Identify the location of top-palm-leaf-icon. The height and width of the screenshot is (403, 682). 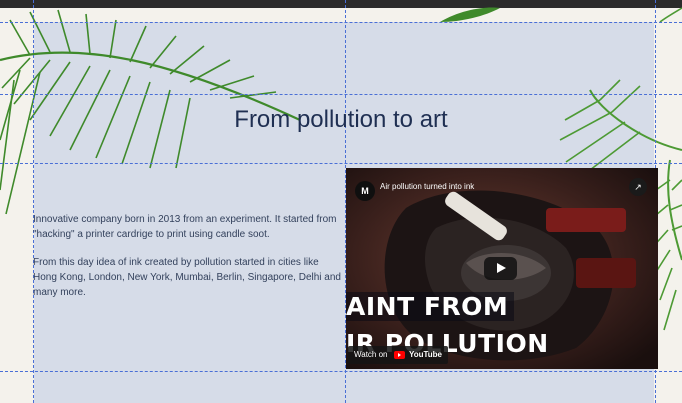
(470, 14).